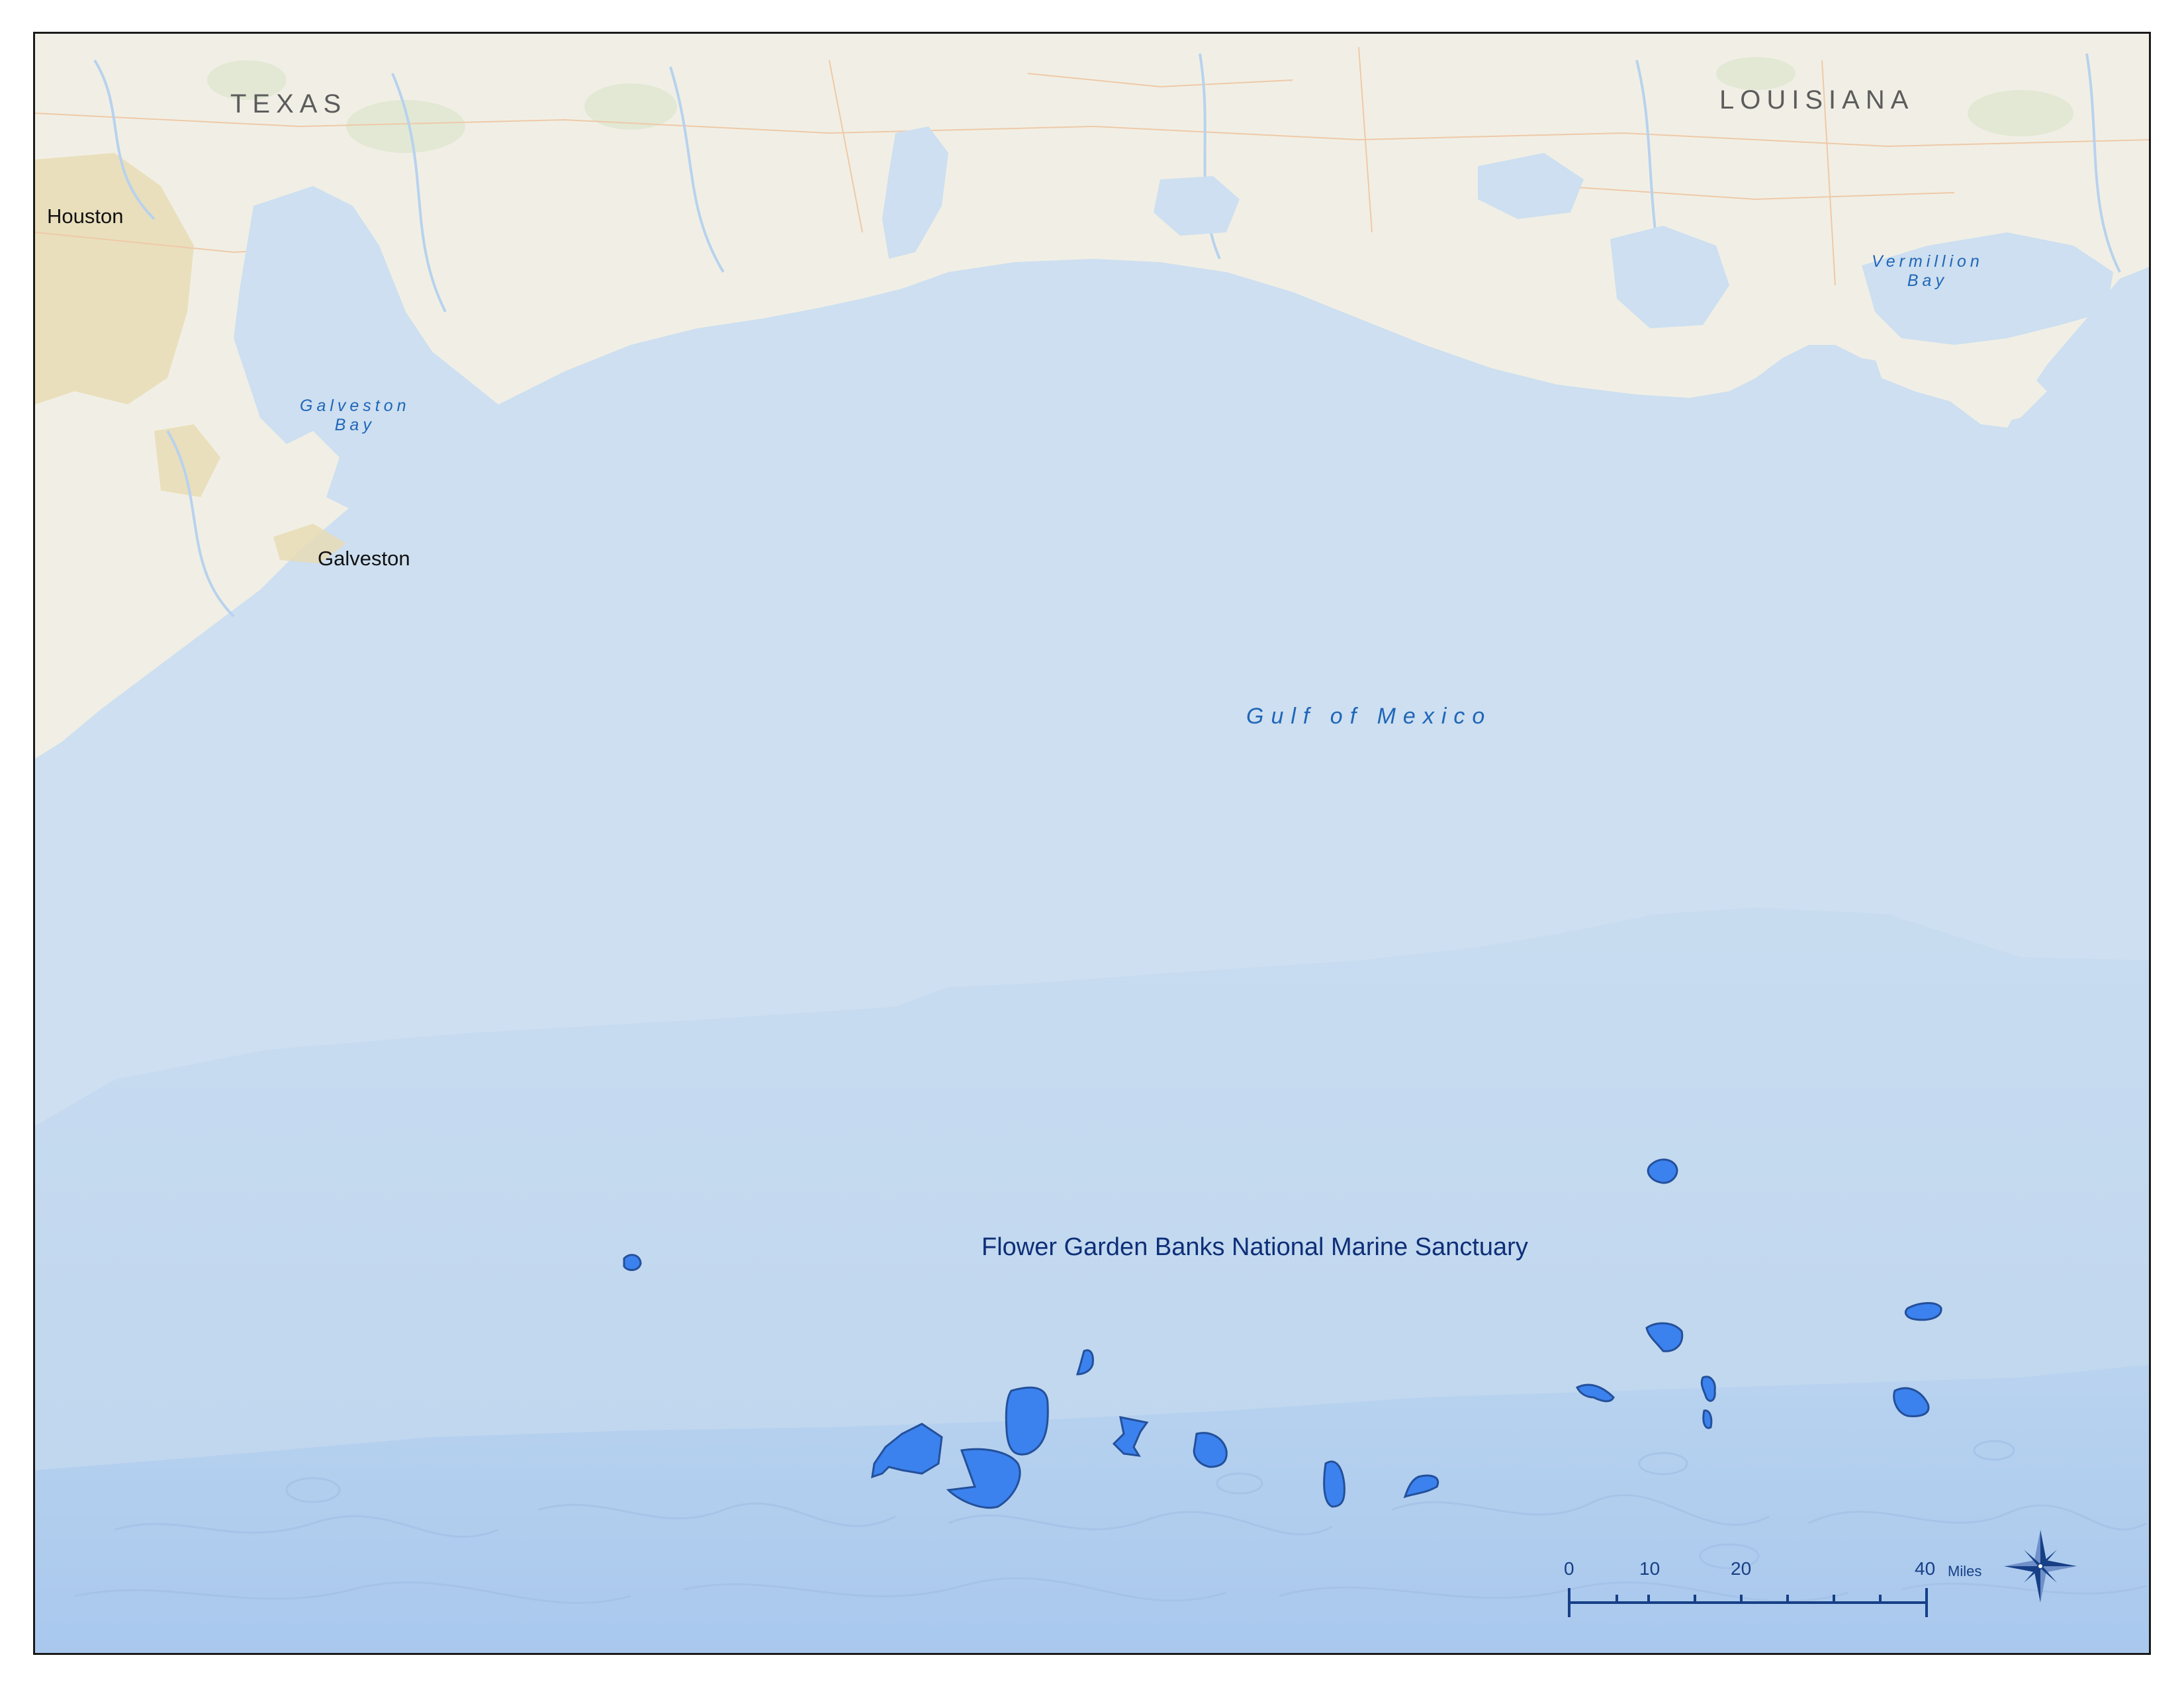  Describe the element at coordinates (1817, 100) in the screenshot. I see `state-label-louisiana: LOUISIANA` at that location.